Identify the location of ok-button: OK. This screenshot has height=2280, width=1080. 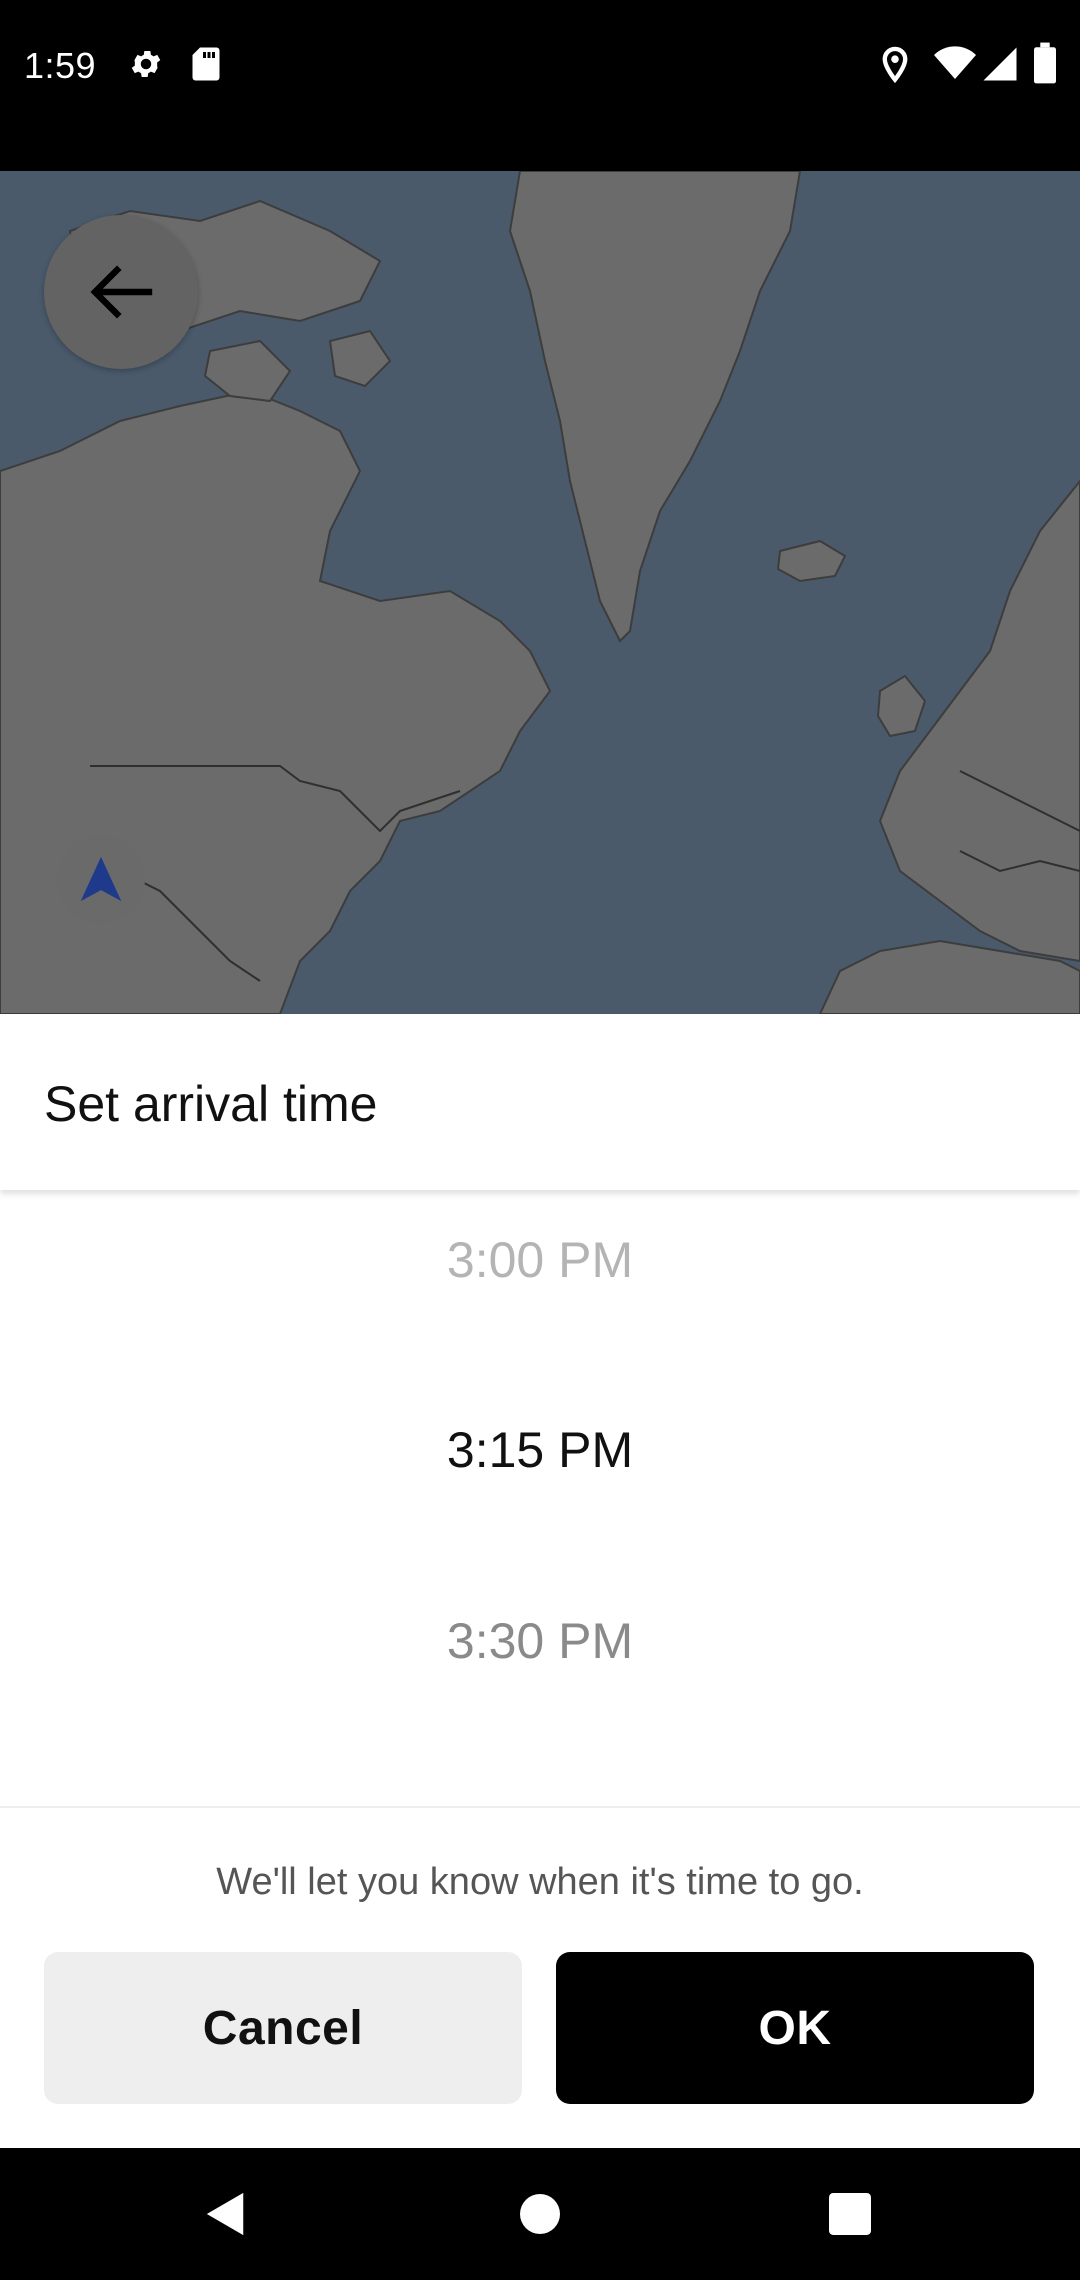
(795, 2028).